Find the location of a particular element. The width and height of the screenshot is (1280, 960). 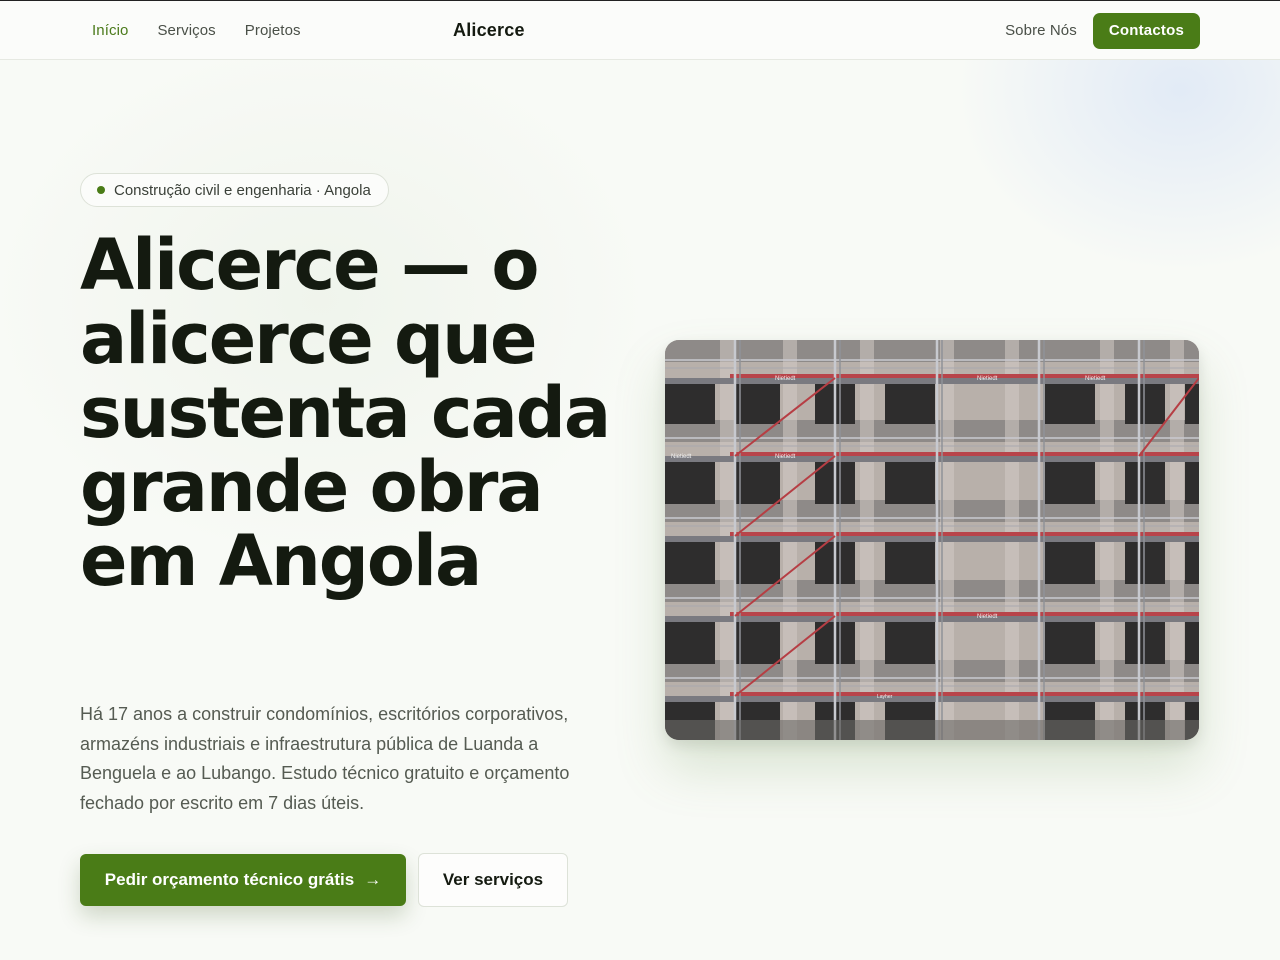

arrow-right-icon: → is located at coordinates (373, 879).